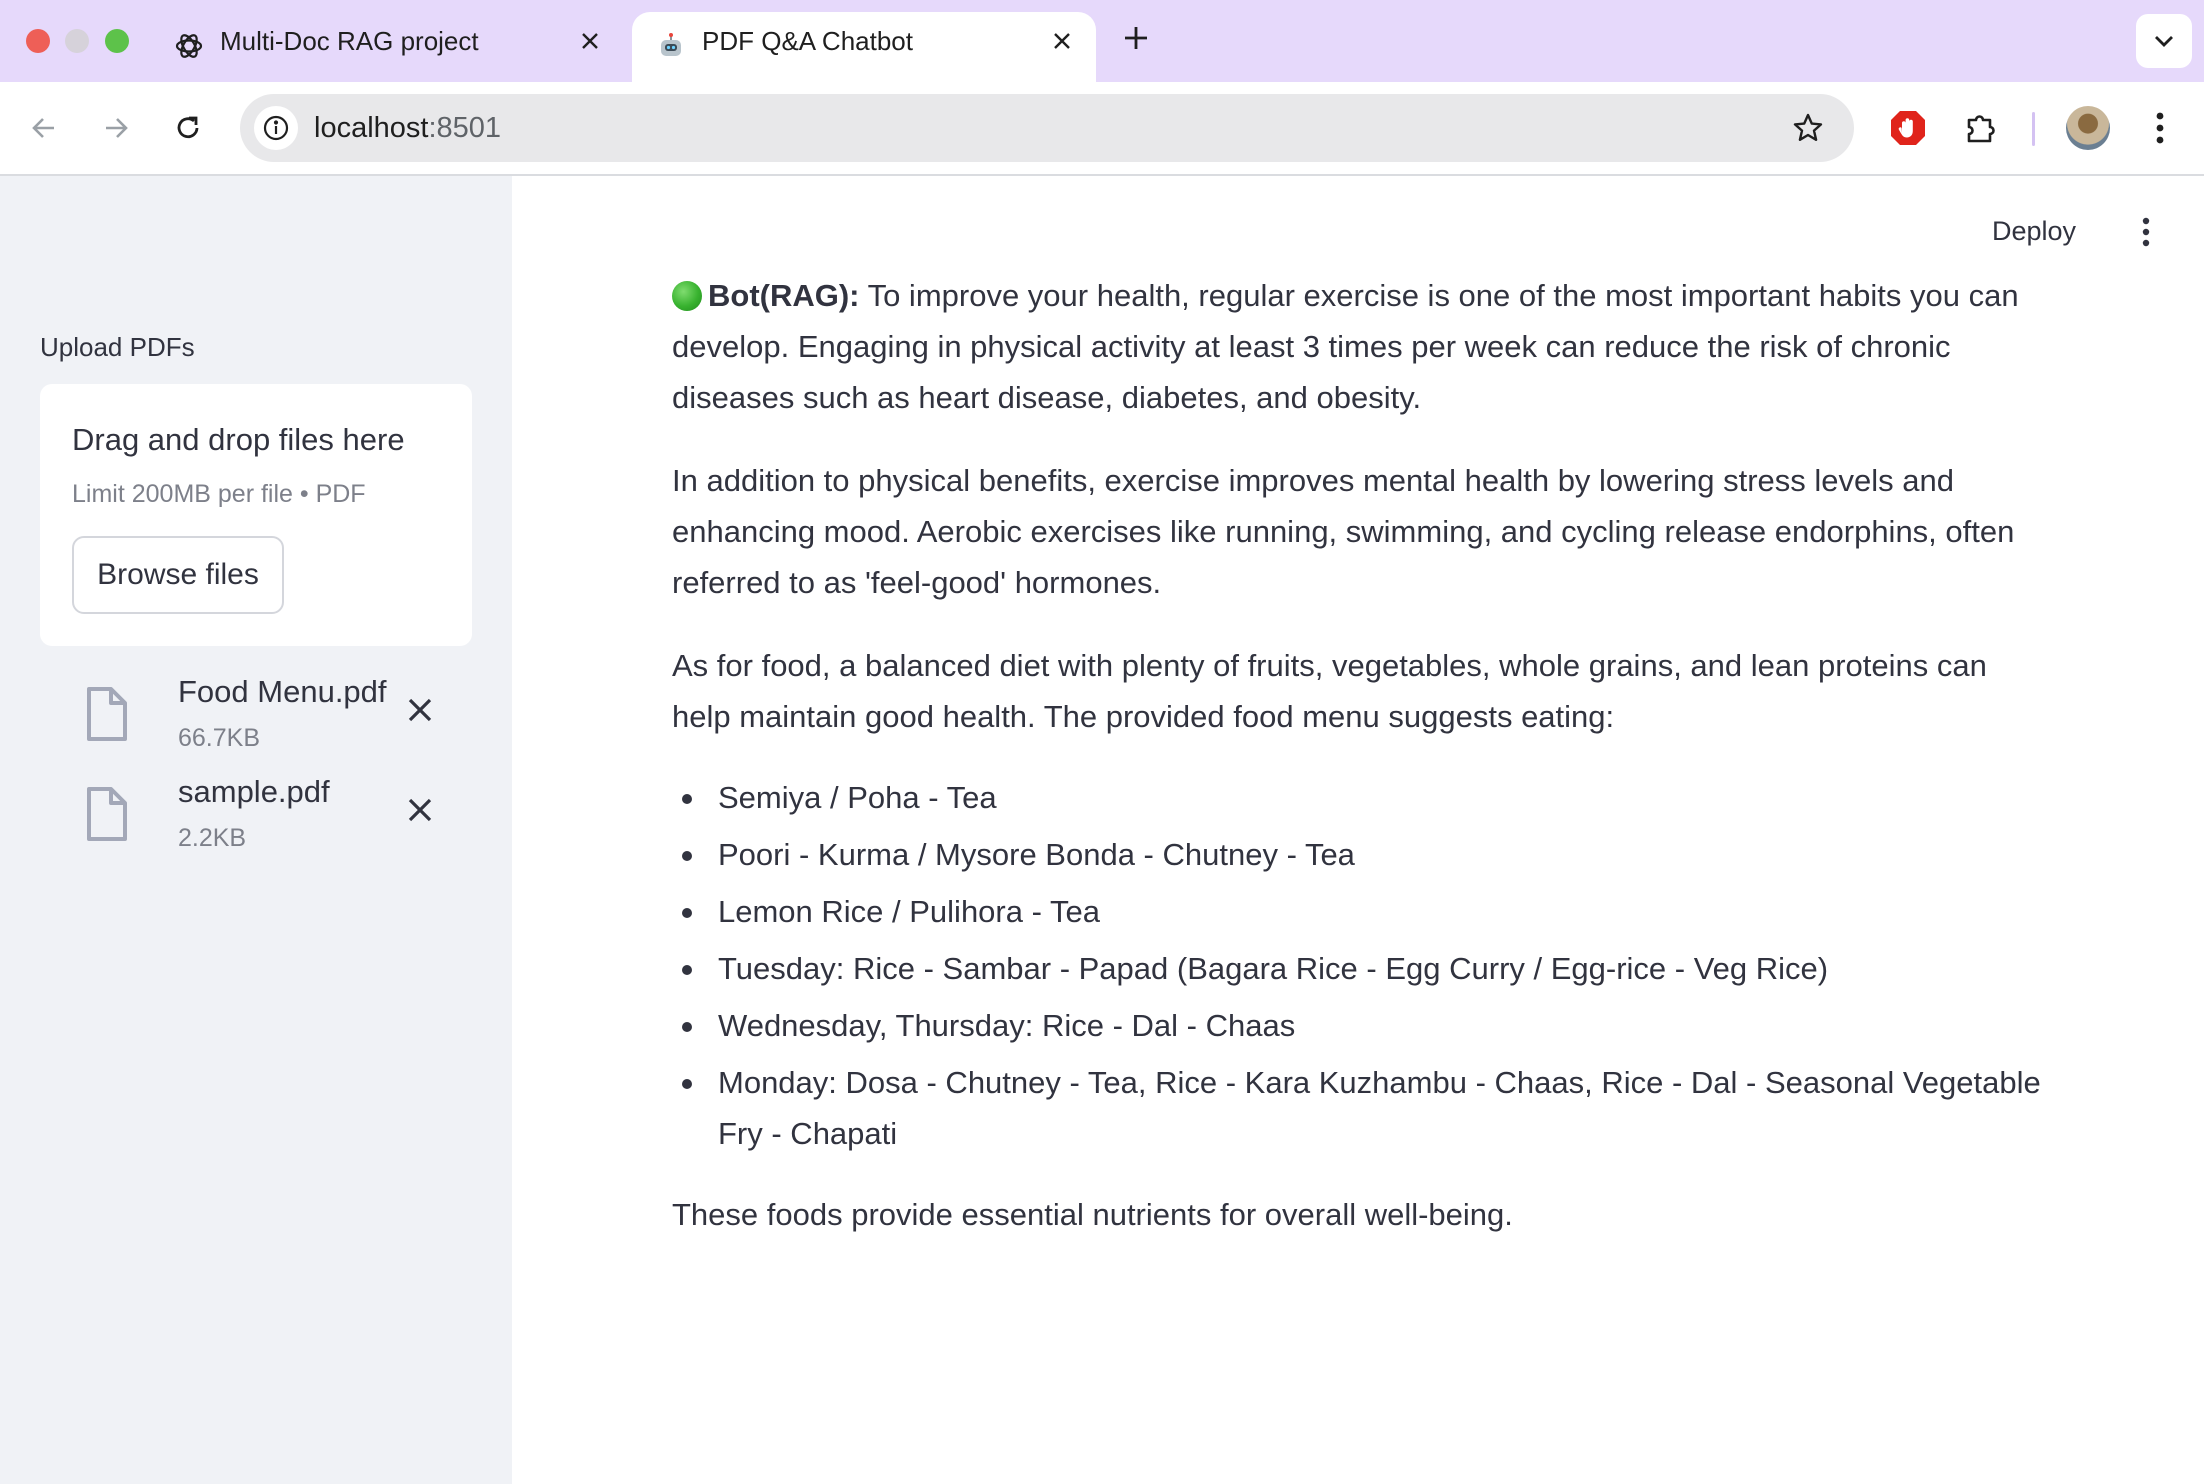  Describe the element at coordinates (1102, 41) in the screenshot. I see `browser-tab-bar: Multi-Doc RAG project PDF Q&A Chatbot` at that location.